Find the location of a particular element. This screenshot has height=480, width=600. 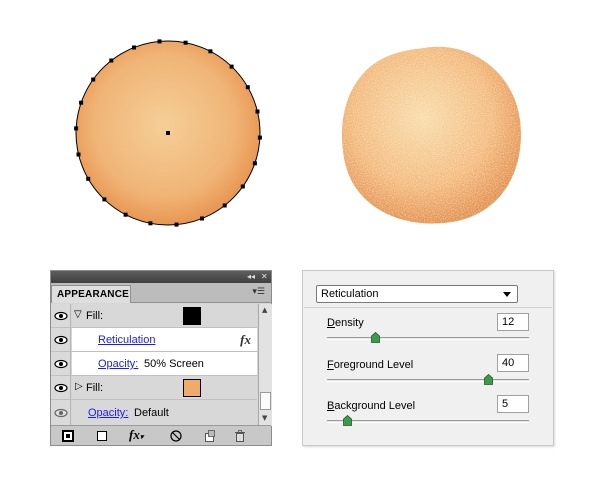

density-label: Density is located at coordinates (345, 323).